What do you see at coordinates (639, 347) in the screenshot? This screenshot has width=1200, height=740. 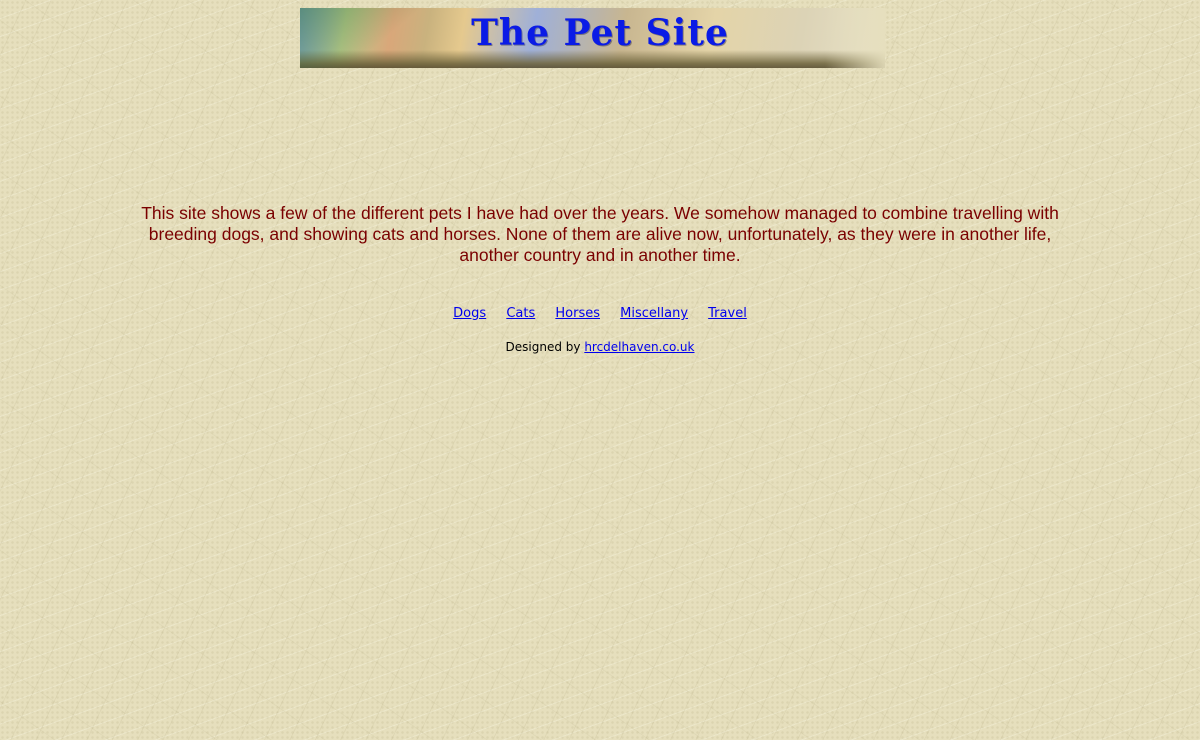 I see `designer-link: hrcdelhaven.co.uk` at bounding box center [639, 347].